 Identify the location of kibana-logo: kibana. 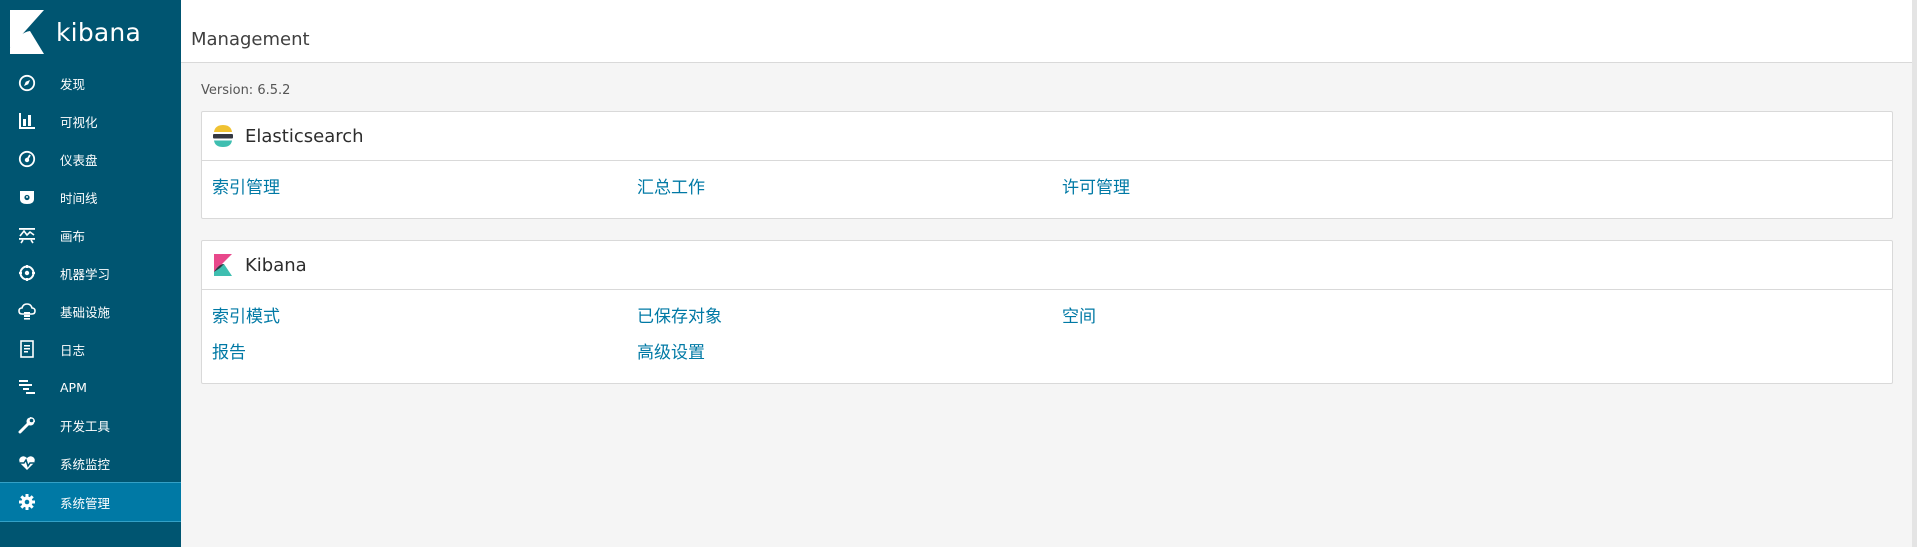
(90, 32).